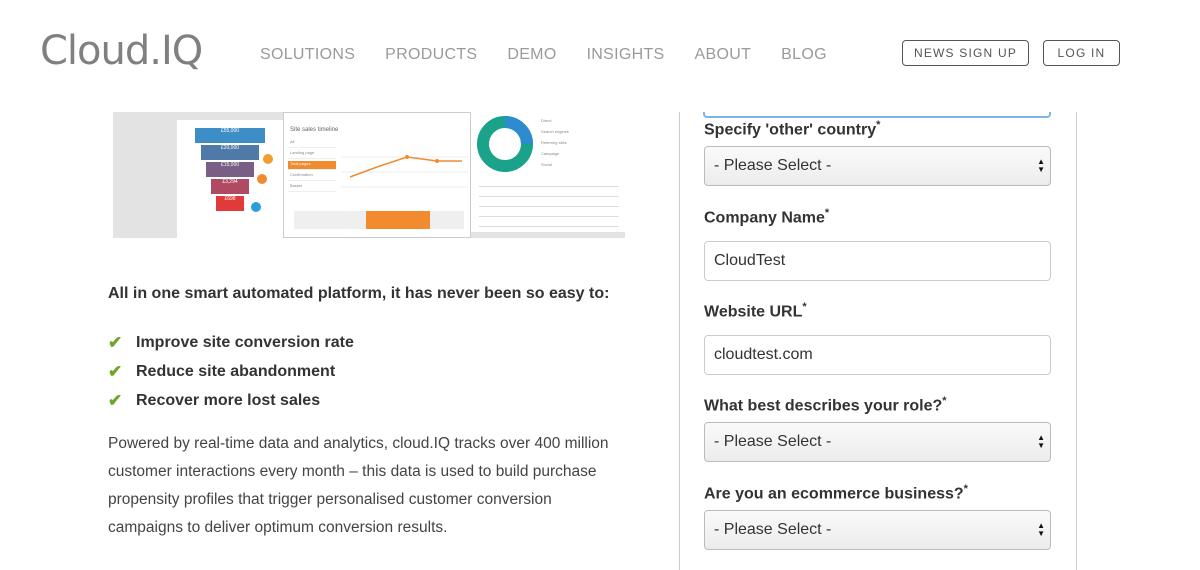 The image size is (1200, 570). I want to click on role-label-text: What best describes your role?, so click(823, 406).